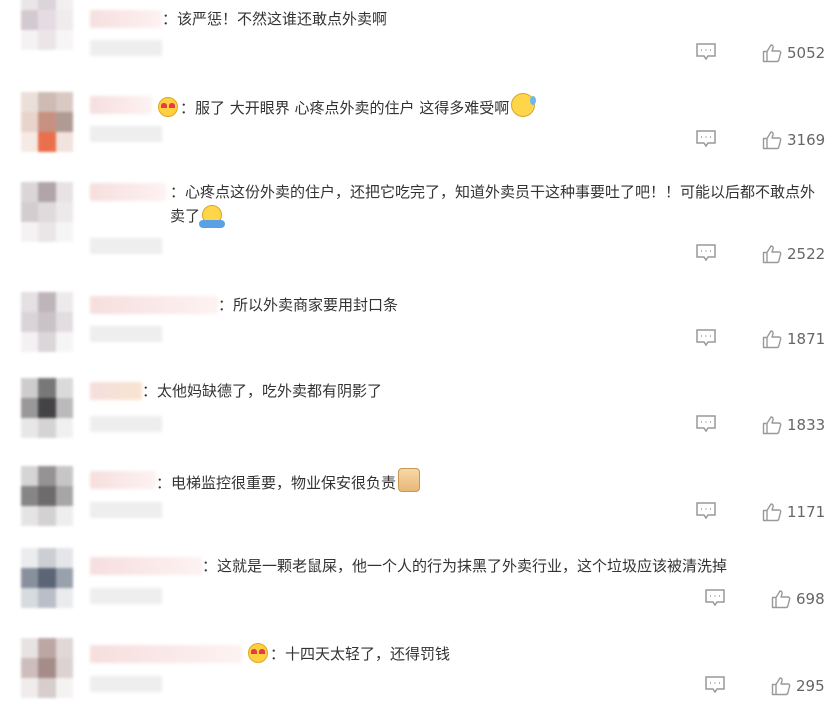 This screenshot has height=716, width=836. I want to click on comment-text: ：服了 大开眼界 心疼点外卖的住户 这得多难受啊, so click(346, 106).